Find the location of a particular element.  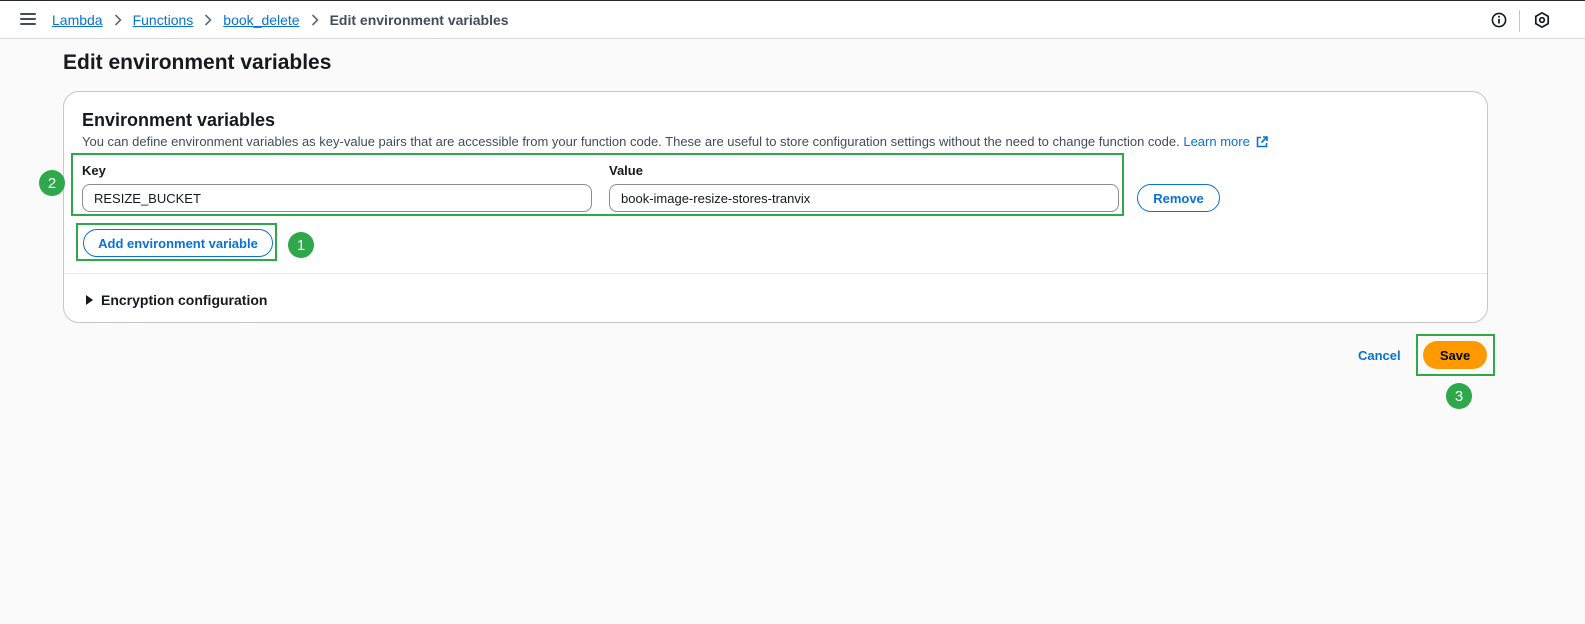

step-badge-1: 1 is located at coordinates (301, 245).